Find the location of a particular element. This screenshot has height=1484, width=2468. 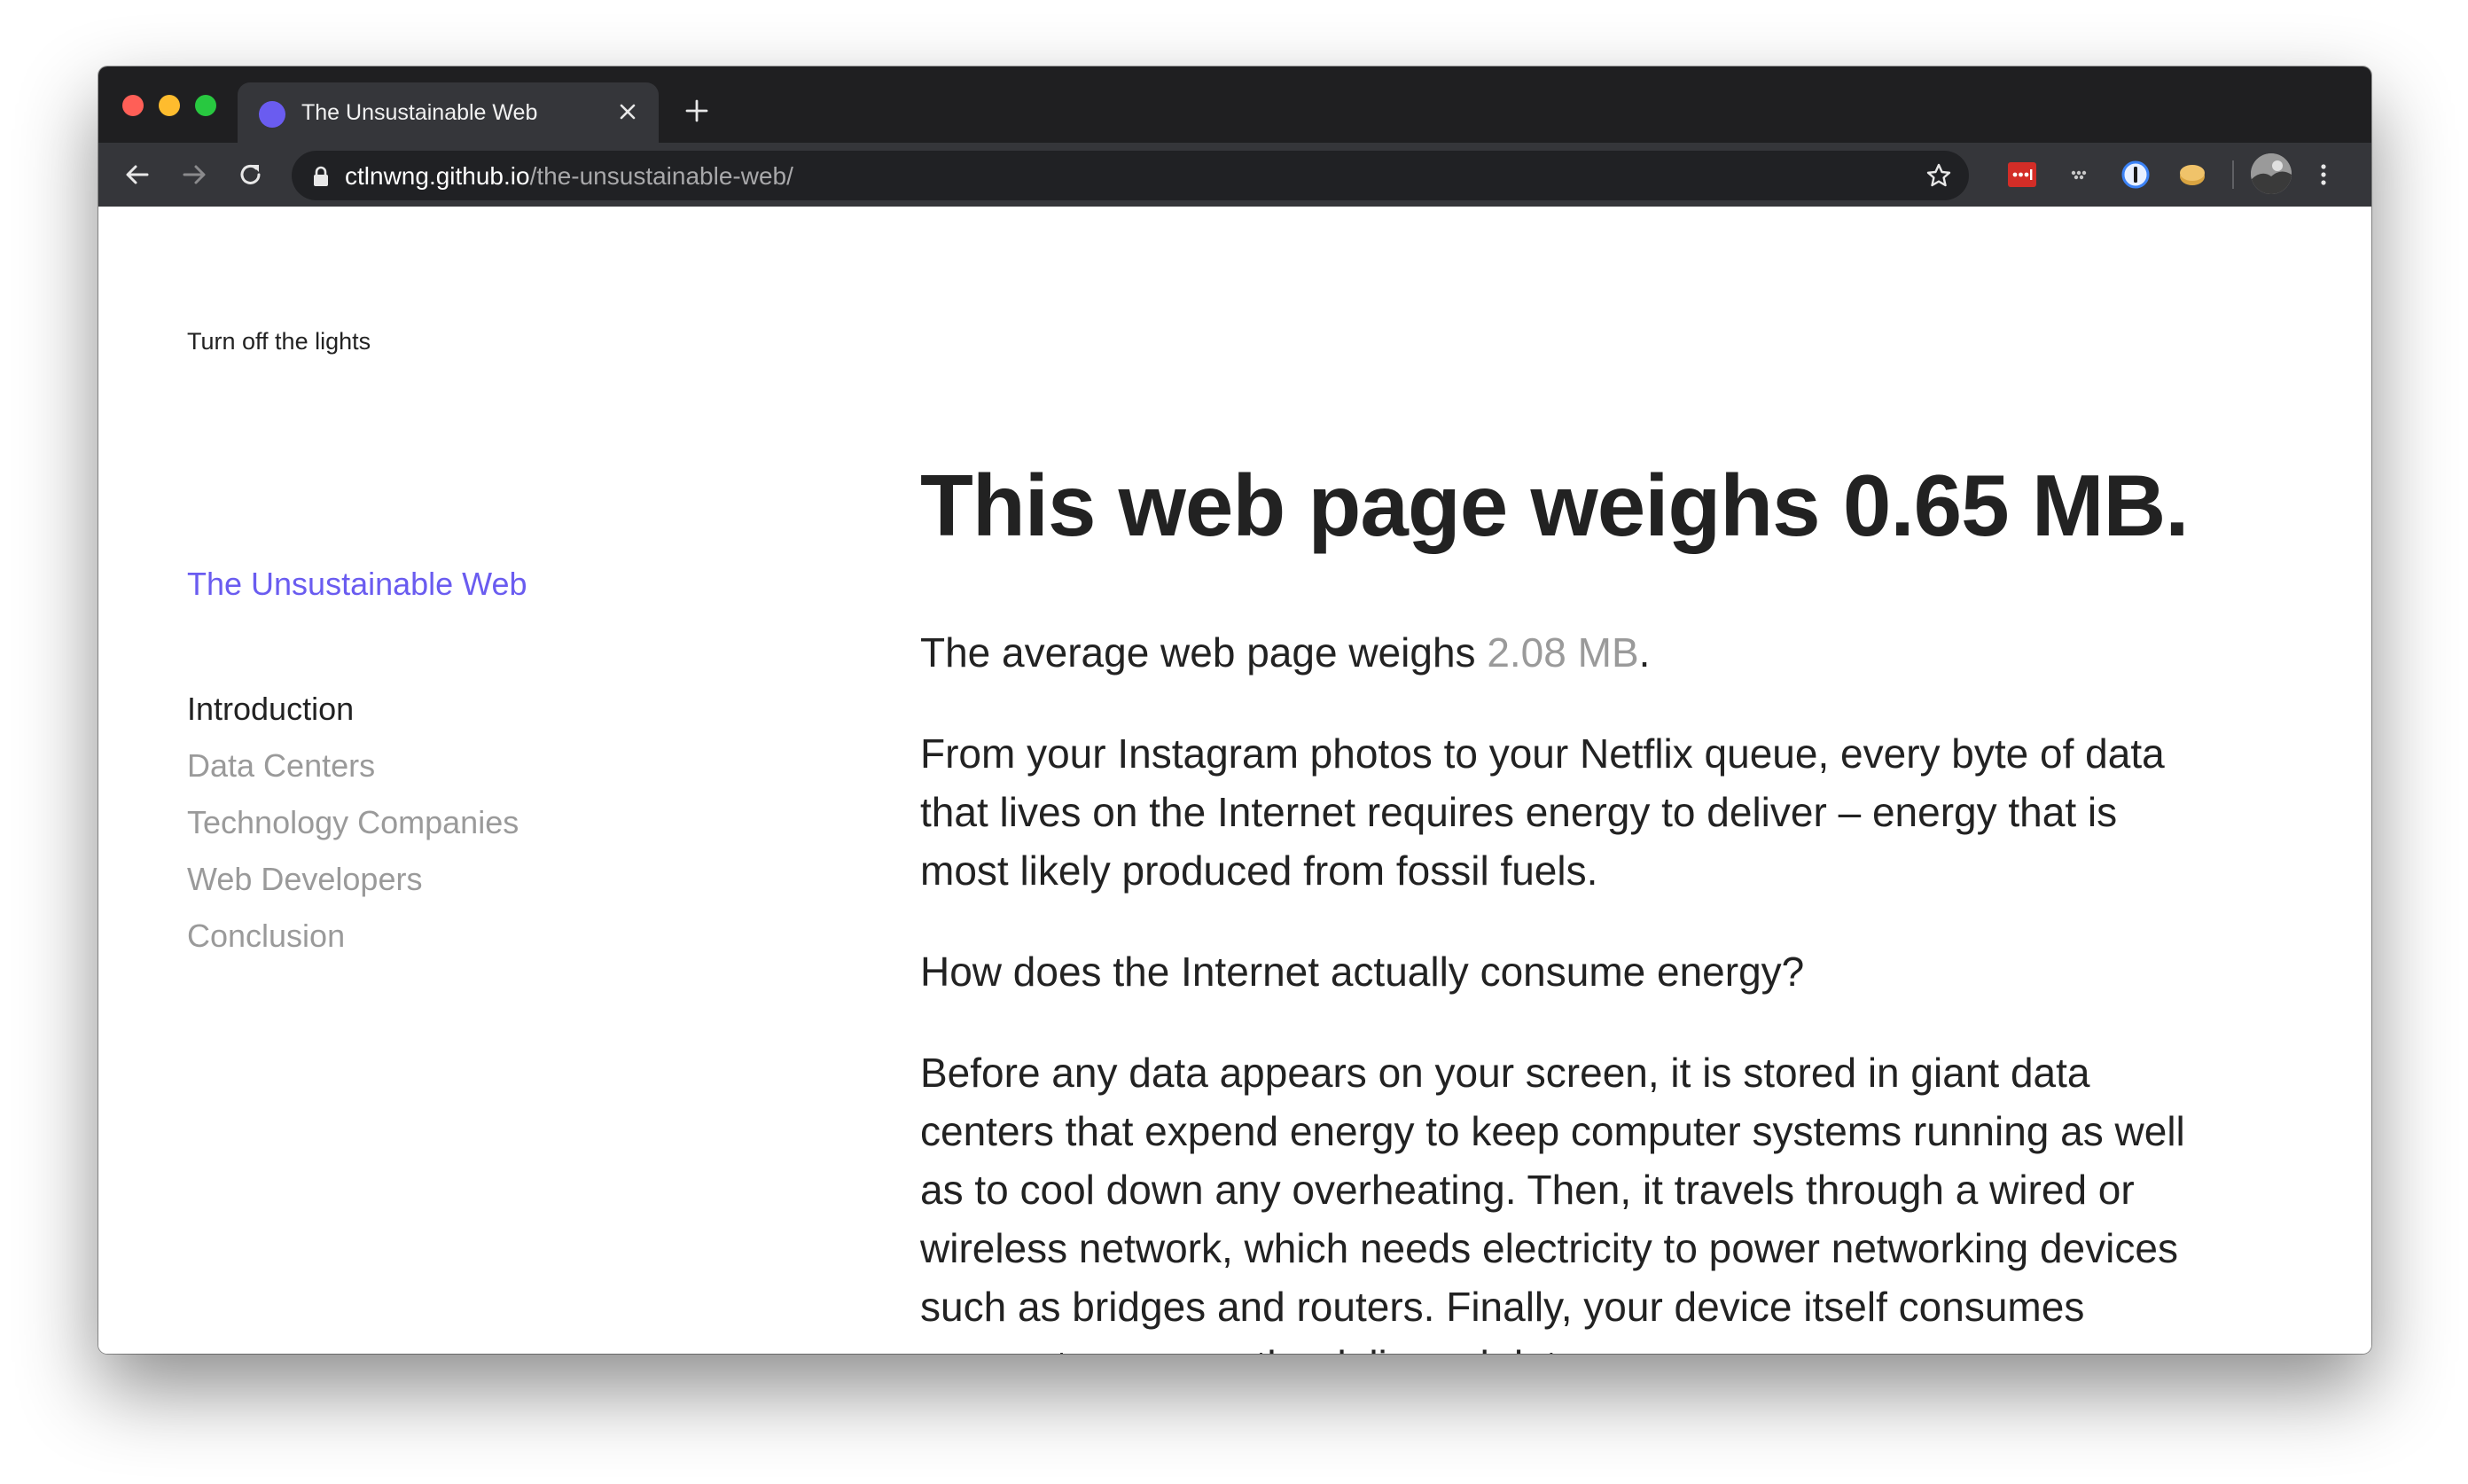

dots-icon is located at coordinates (2079, 175).